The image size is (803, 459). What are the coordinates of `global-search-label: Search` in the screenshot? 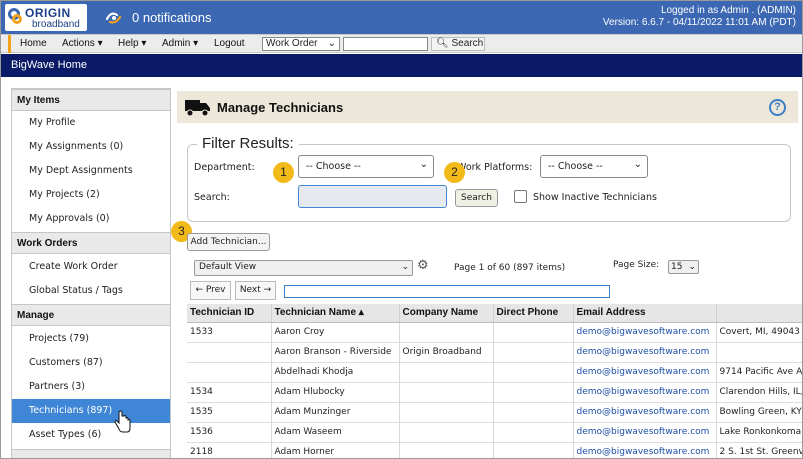 It's located at (467, 43).